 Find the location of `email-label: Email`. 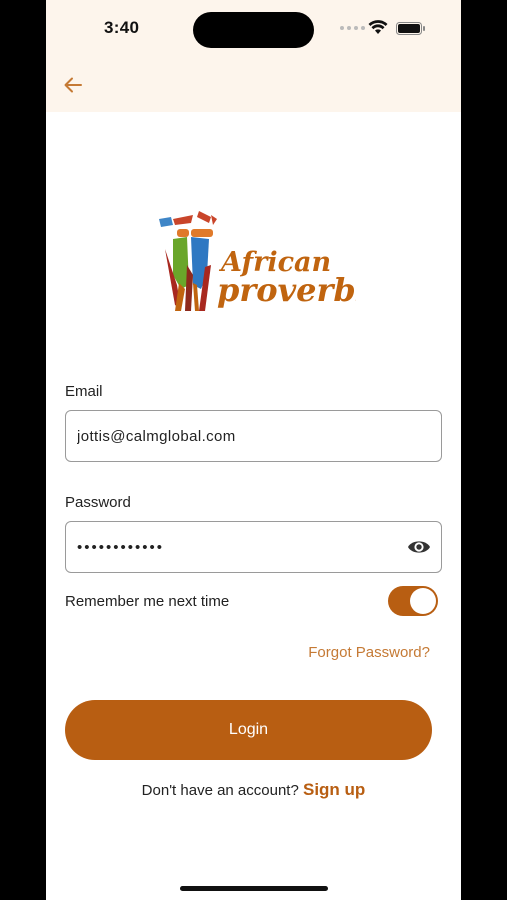

email-label: Email is located at coordinates (84, 391).